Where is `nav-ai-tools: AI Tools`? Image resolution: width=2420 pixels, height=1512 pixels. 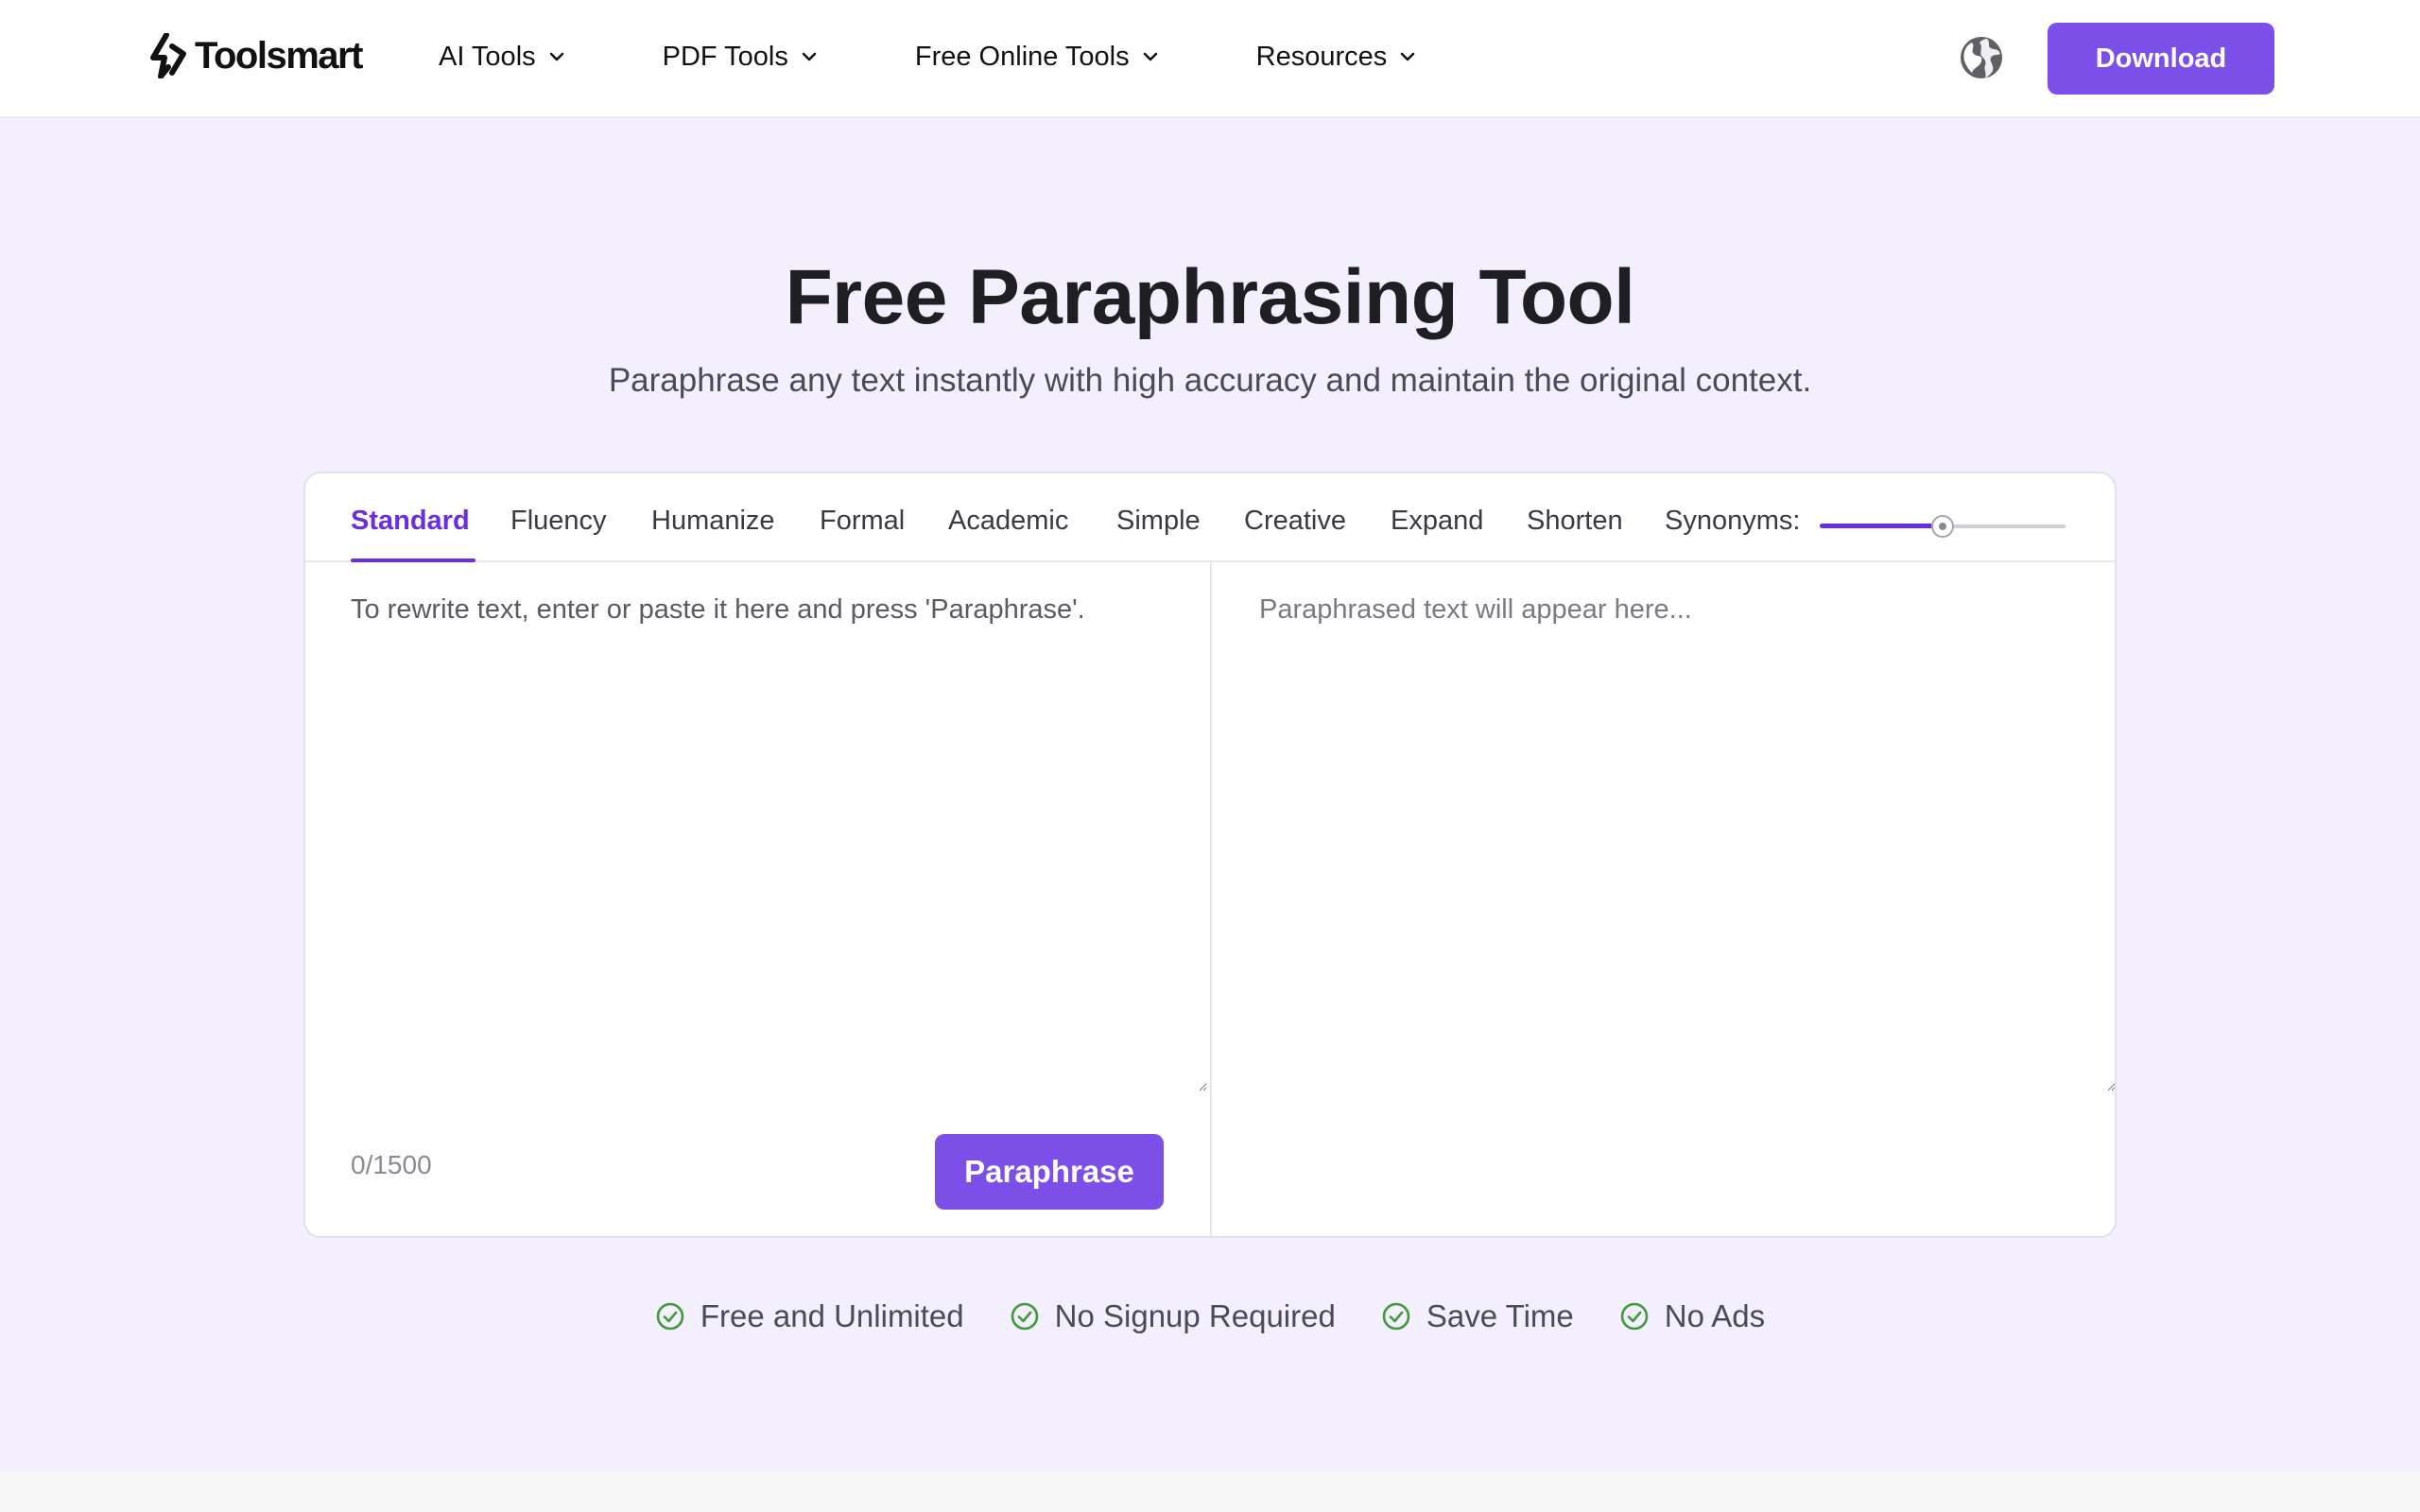 nav-ai-tools: AI Tools is located at coordinates (502, 56).